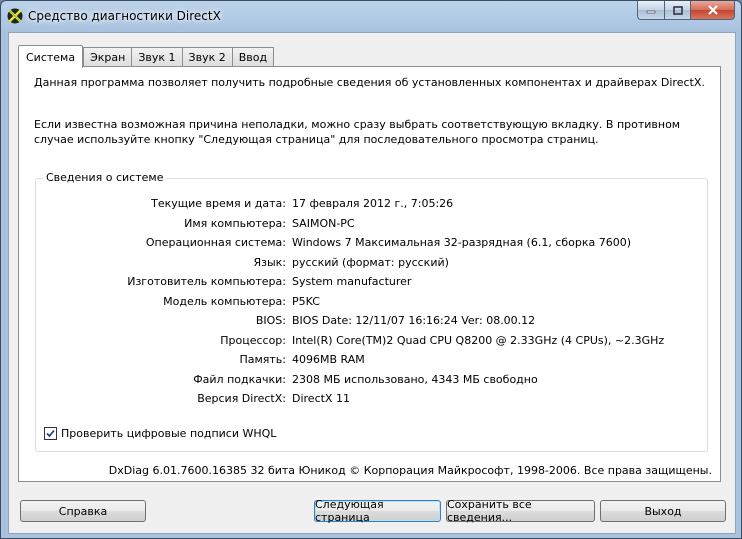 This screenshot has width=742, height=539. Describe the element at coordinates (83, 511) in the screenshot. I see `help-button: Справка` at that location.